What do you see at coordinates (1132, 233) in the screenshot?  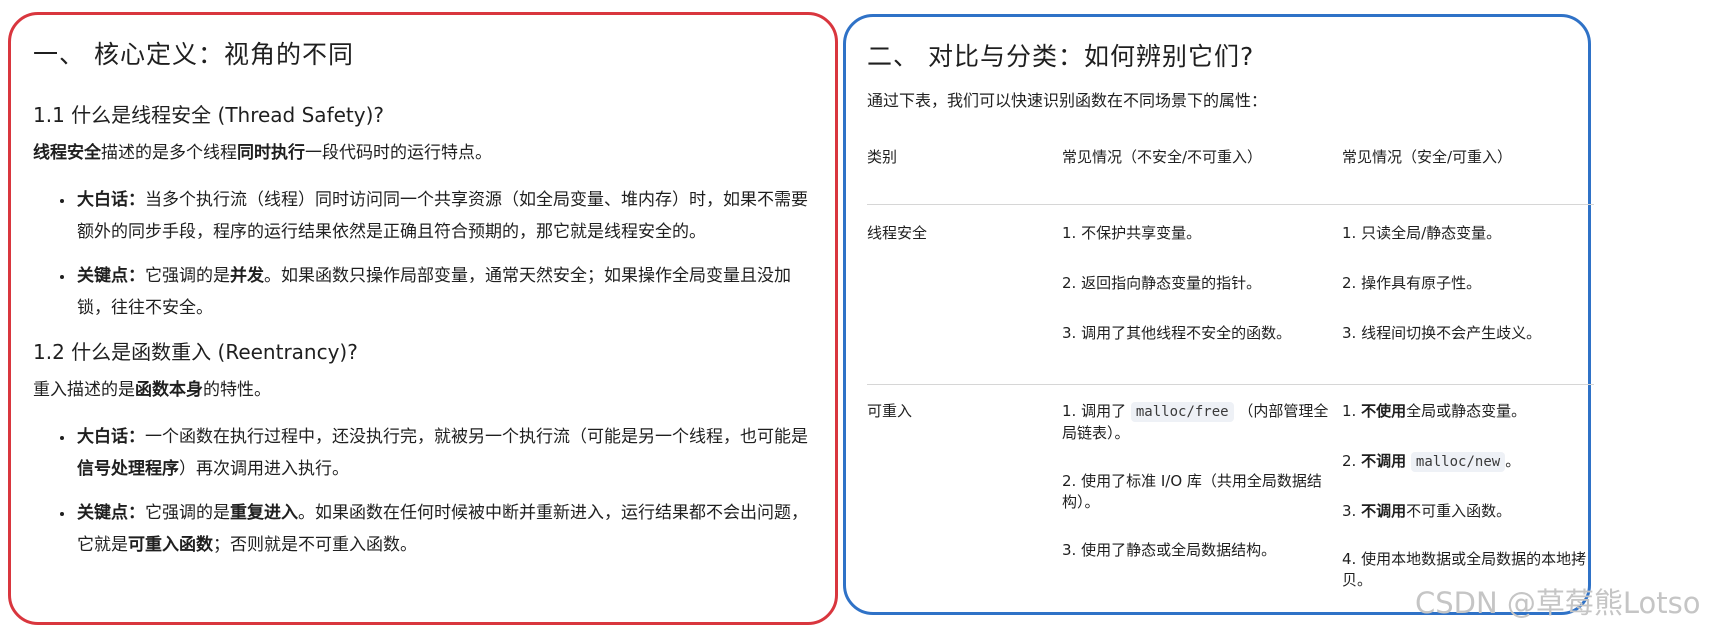 I see `table-cell: 1. 不保护共享变量。` at bounding box center [1132, 233].